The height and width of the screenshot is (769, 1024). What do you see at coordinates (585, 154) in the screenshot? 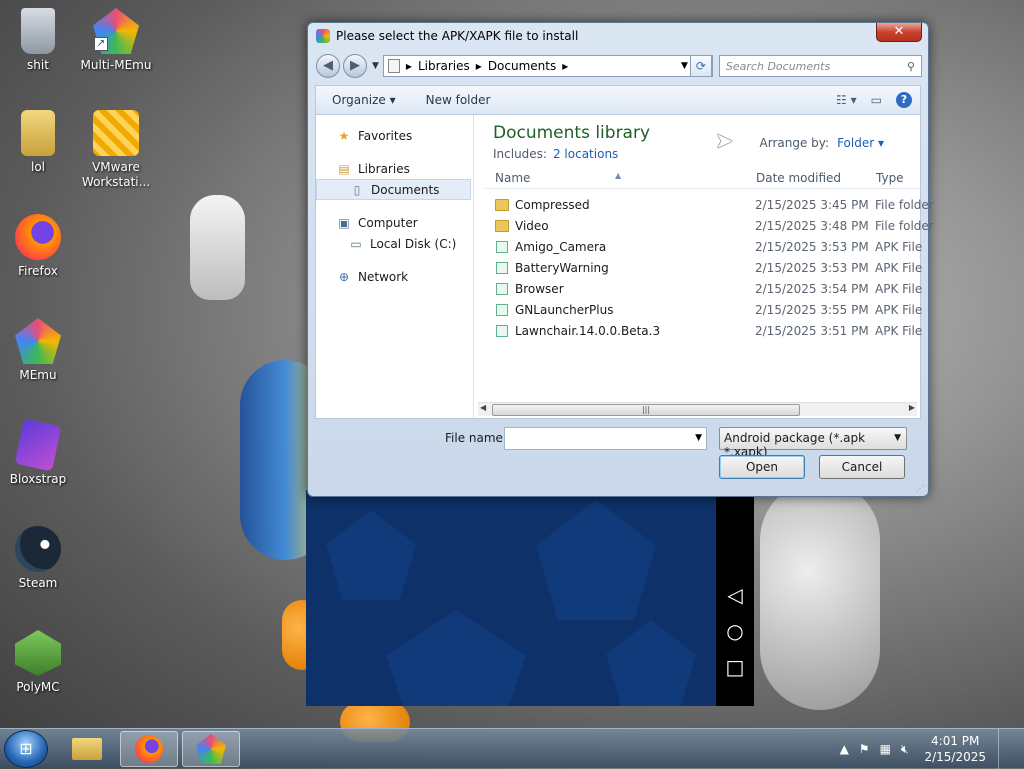
I see `locations-link: 2 locations` at bounding box center [585, 154].